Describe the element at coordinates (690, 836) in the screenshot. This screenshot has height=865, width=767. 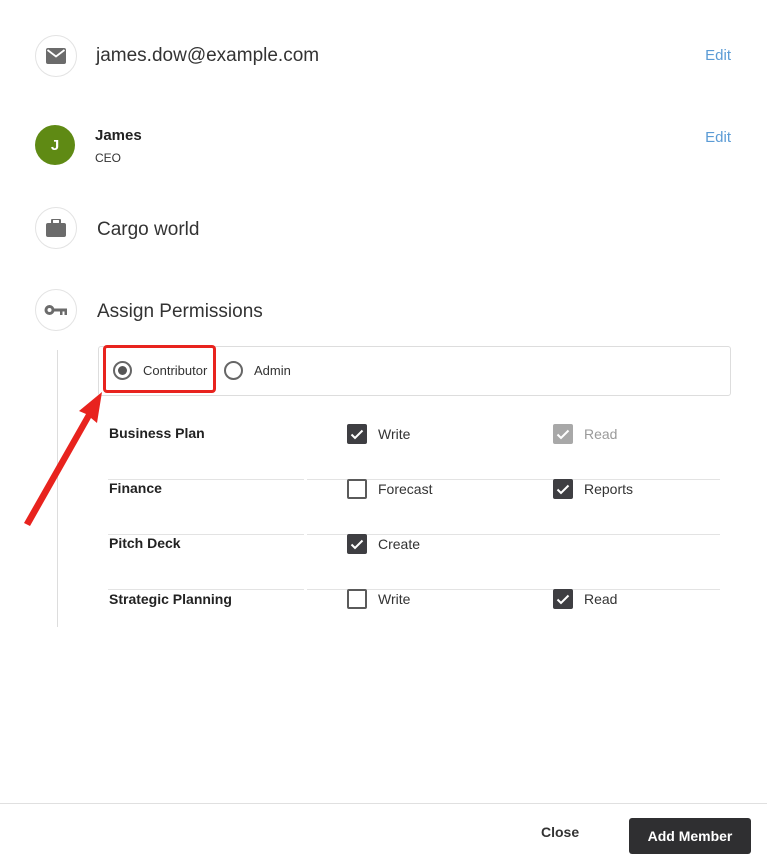
I see `add-member-button: Add Member` at that location.